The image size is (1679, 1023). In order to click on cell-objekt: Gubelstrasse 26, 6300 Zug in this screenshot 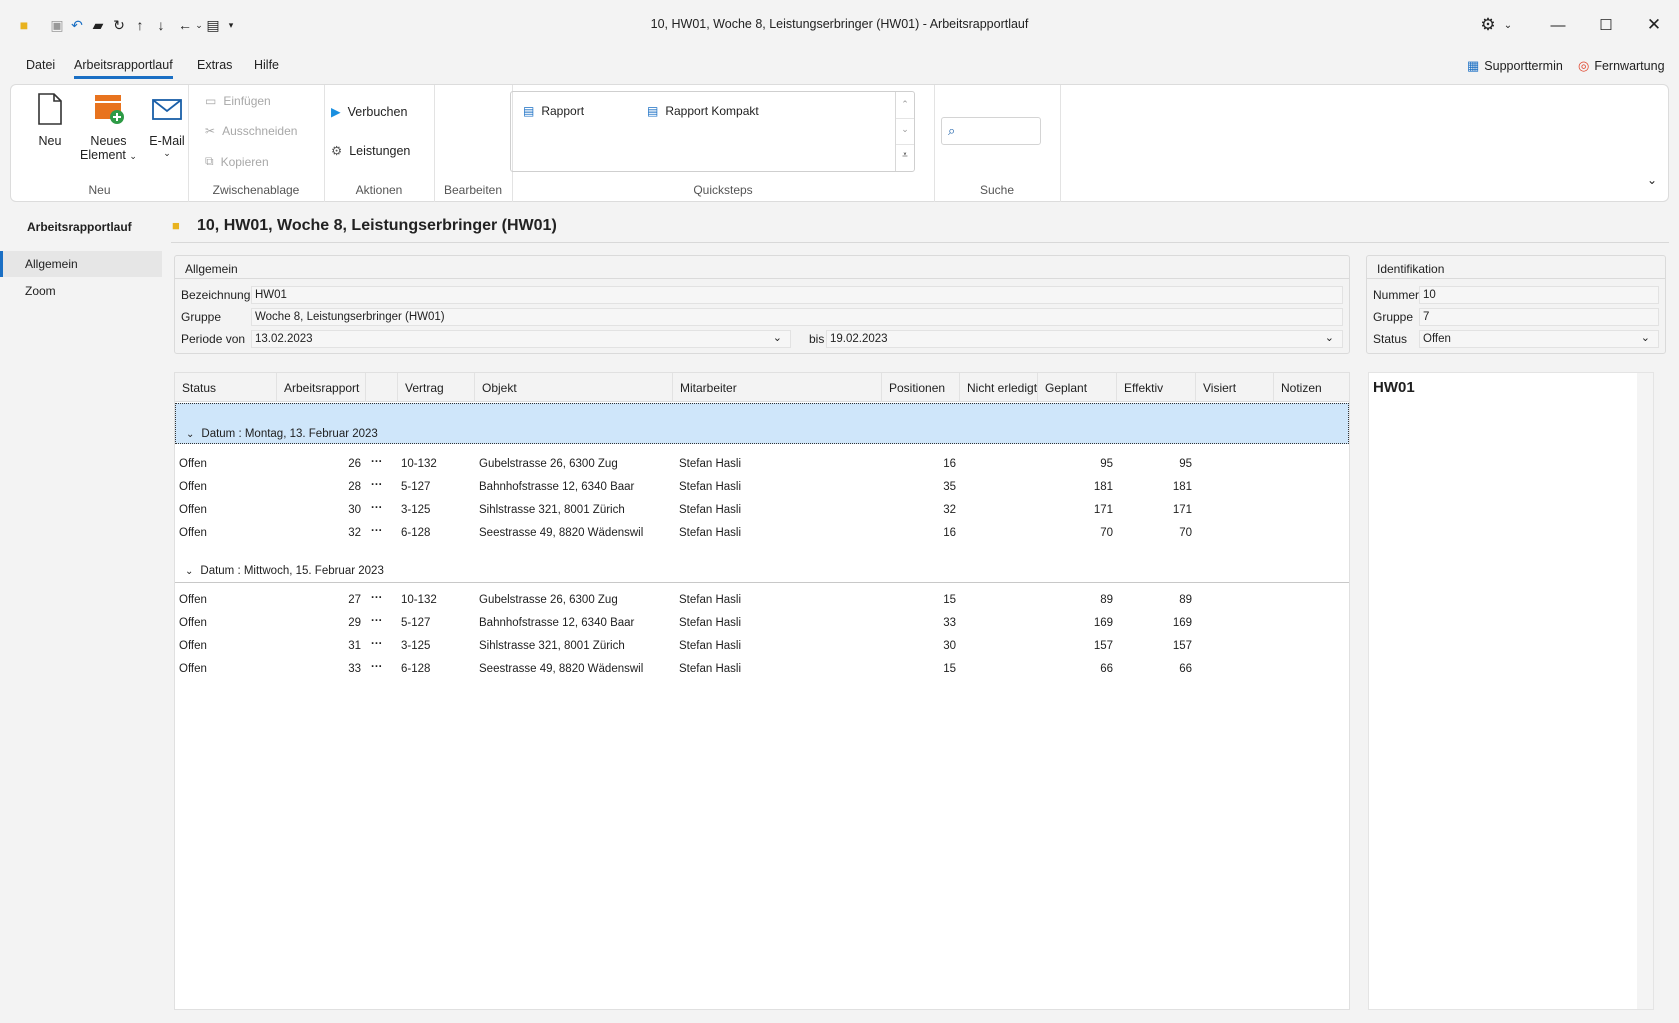, I will do `click(548, 464)`.